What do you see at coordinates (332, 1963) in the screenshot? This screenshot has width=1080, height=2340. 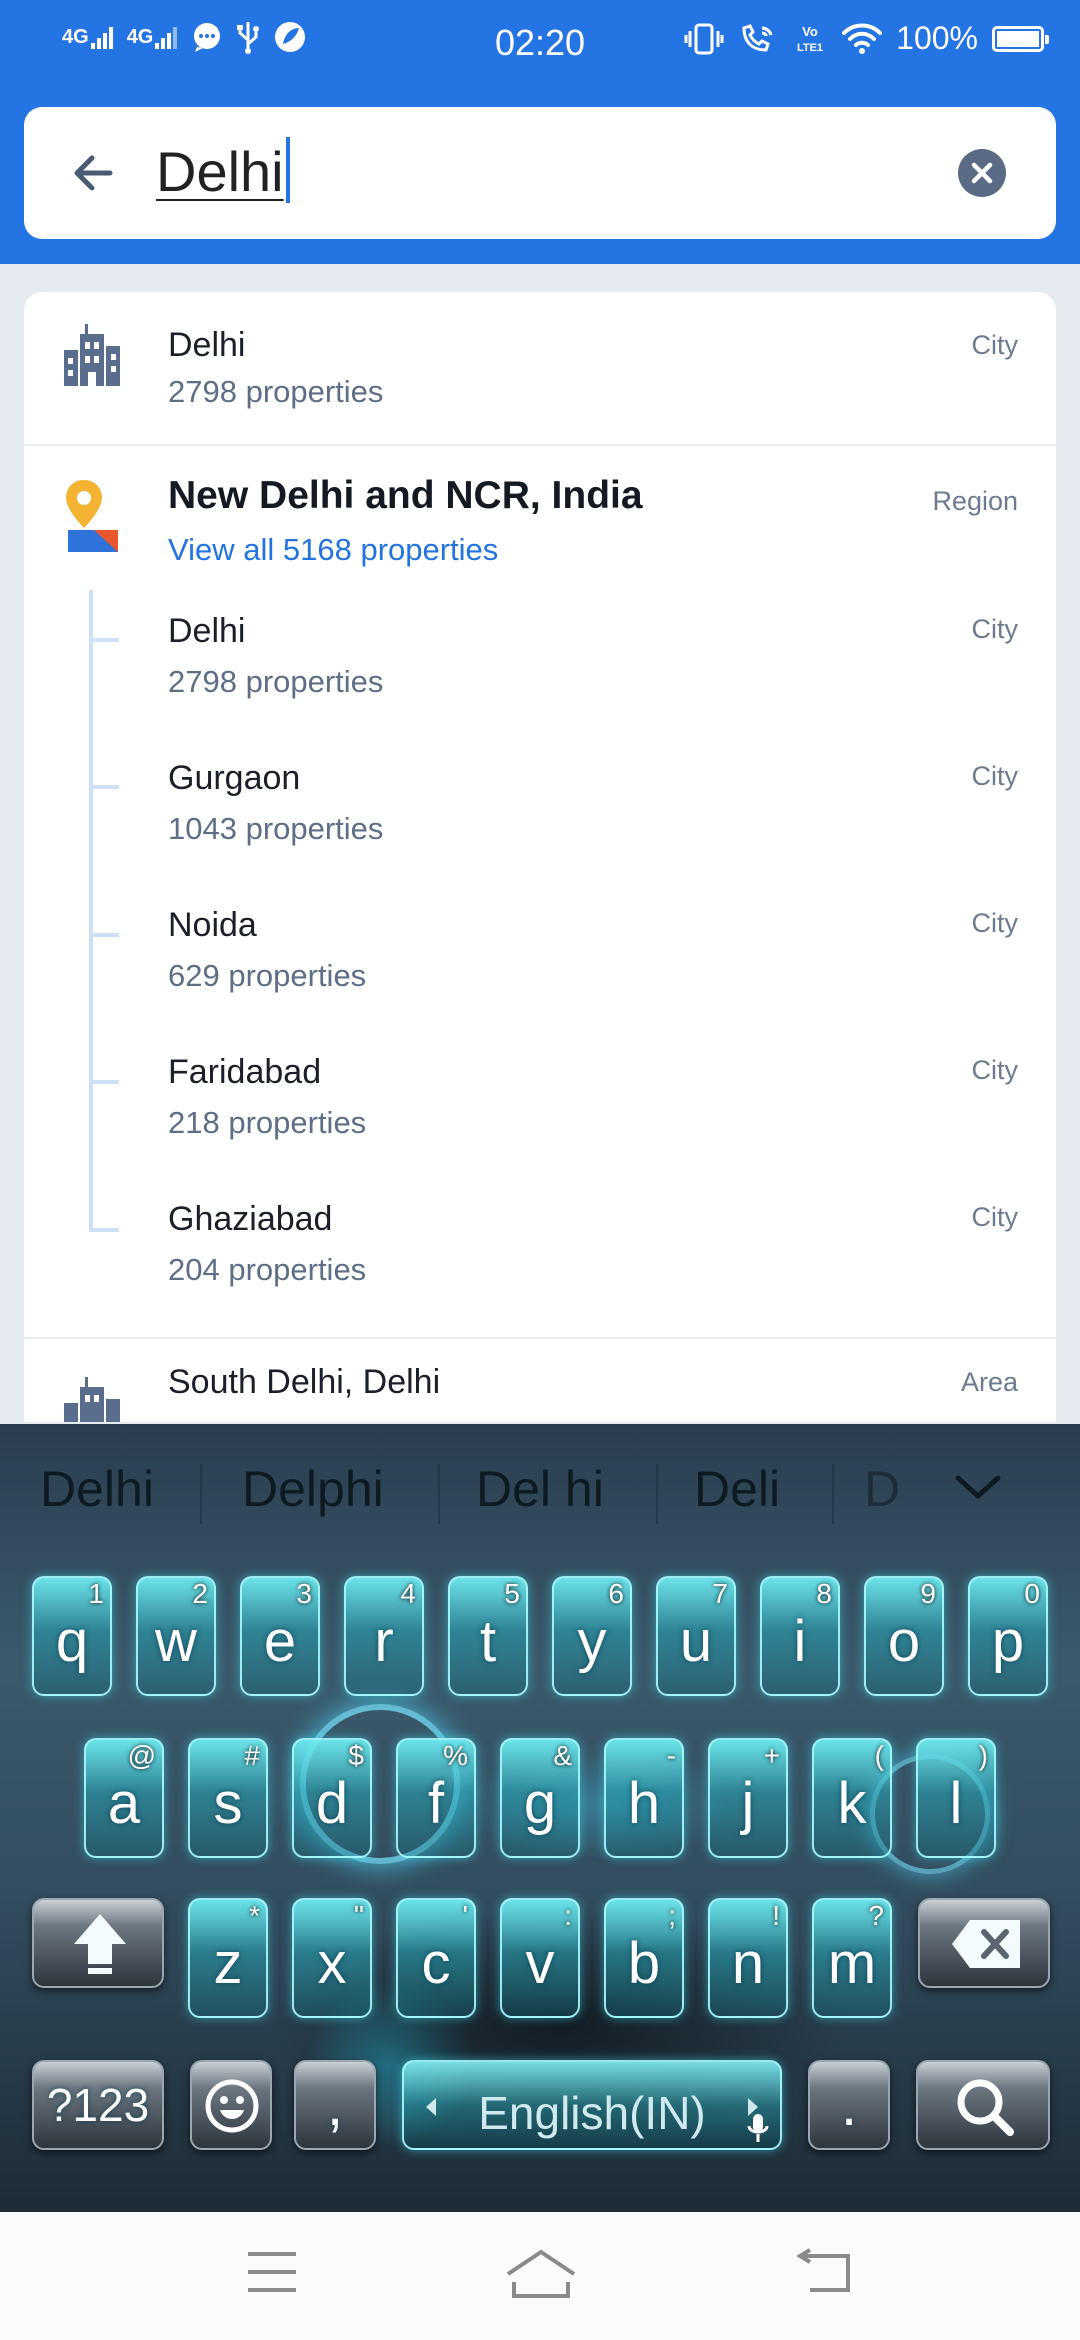 I see `key-label: x` at bounding box center [332, 1963].